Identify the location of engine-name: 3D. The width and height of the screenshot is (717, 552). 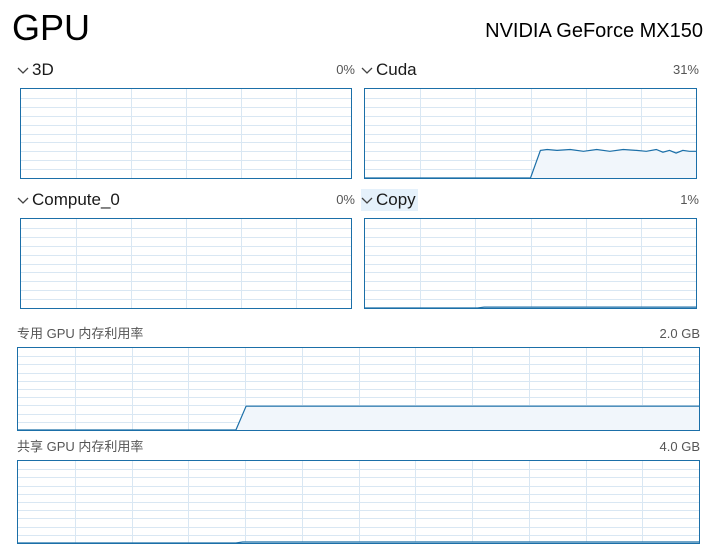
(43, 69).